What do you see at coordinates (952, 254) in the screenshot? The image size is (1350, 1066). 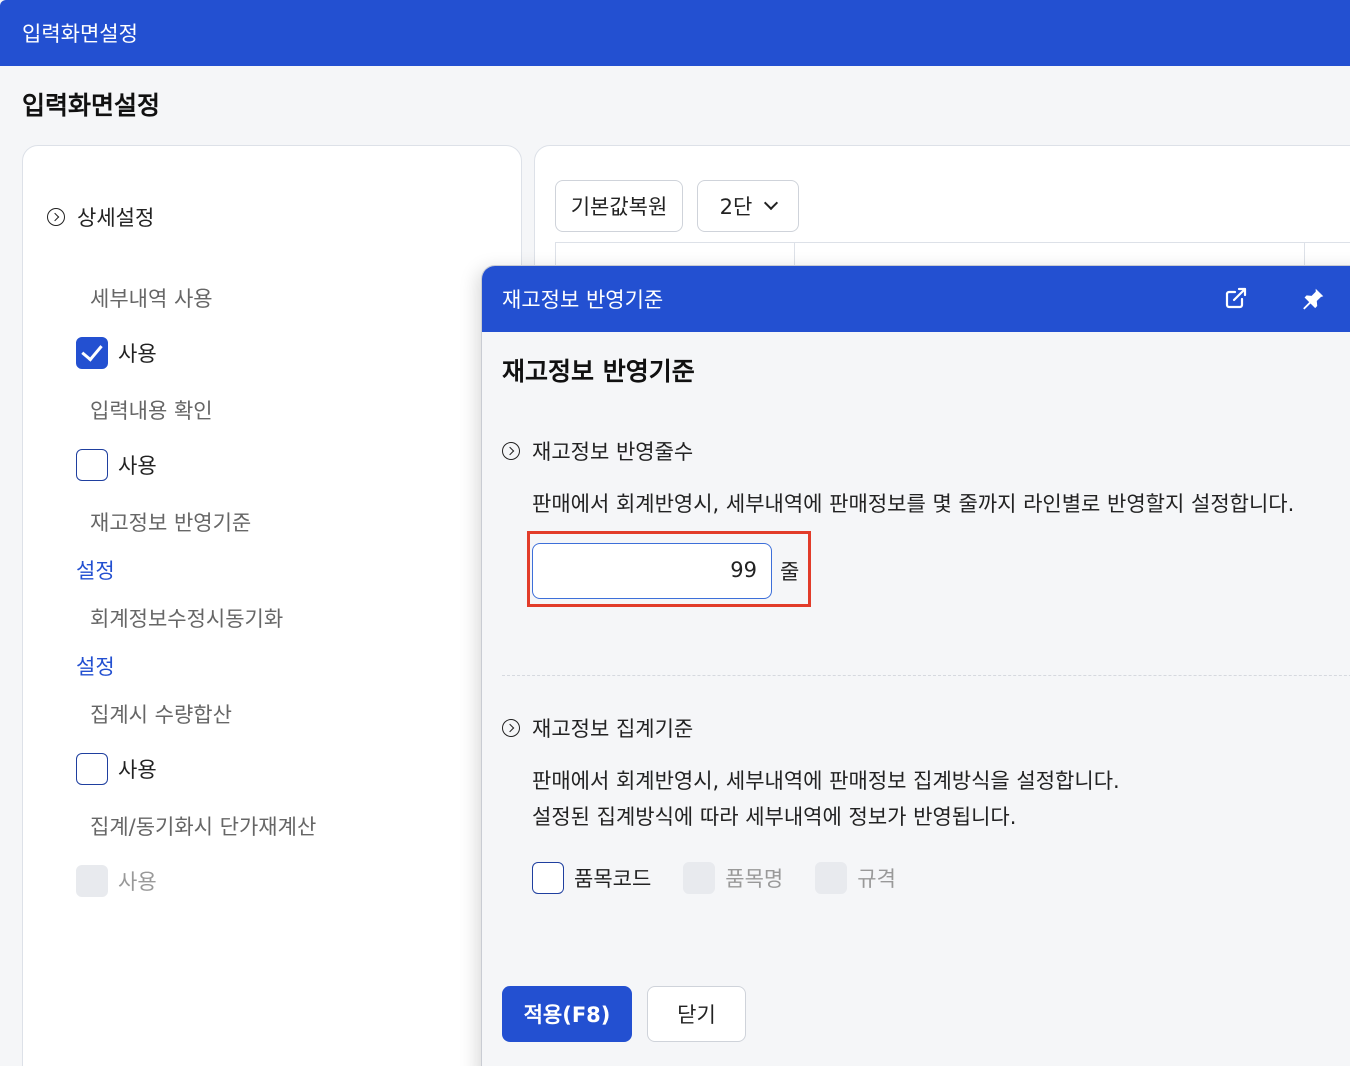 I see `layout-grid` at bounding box center [952, 254].